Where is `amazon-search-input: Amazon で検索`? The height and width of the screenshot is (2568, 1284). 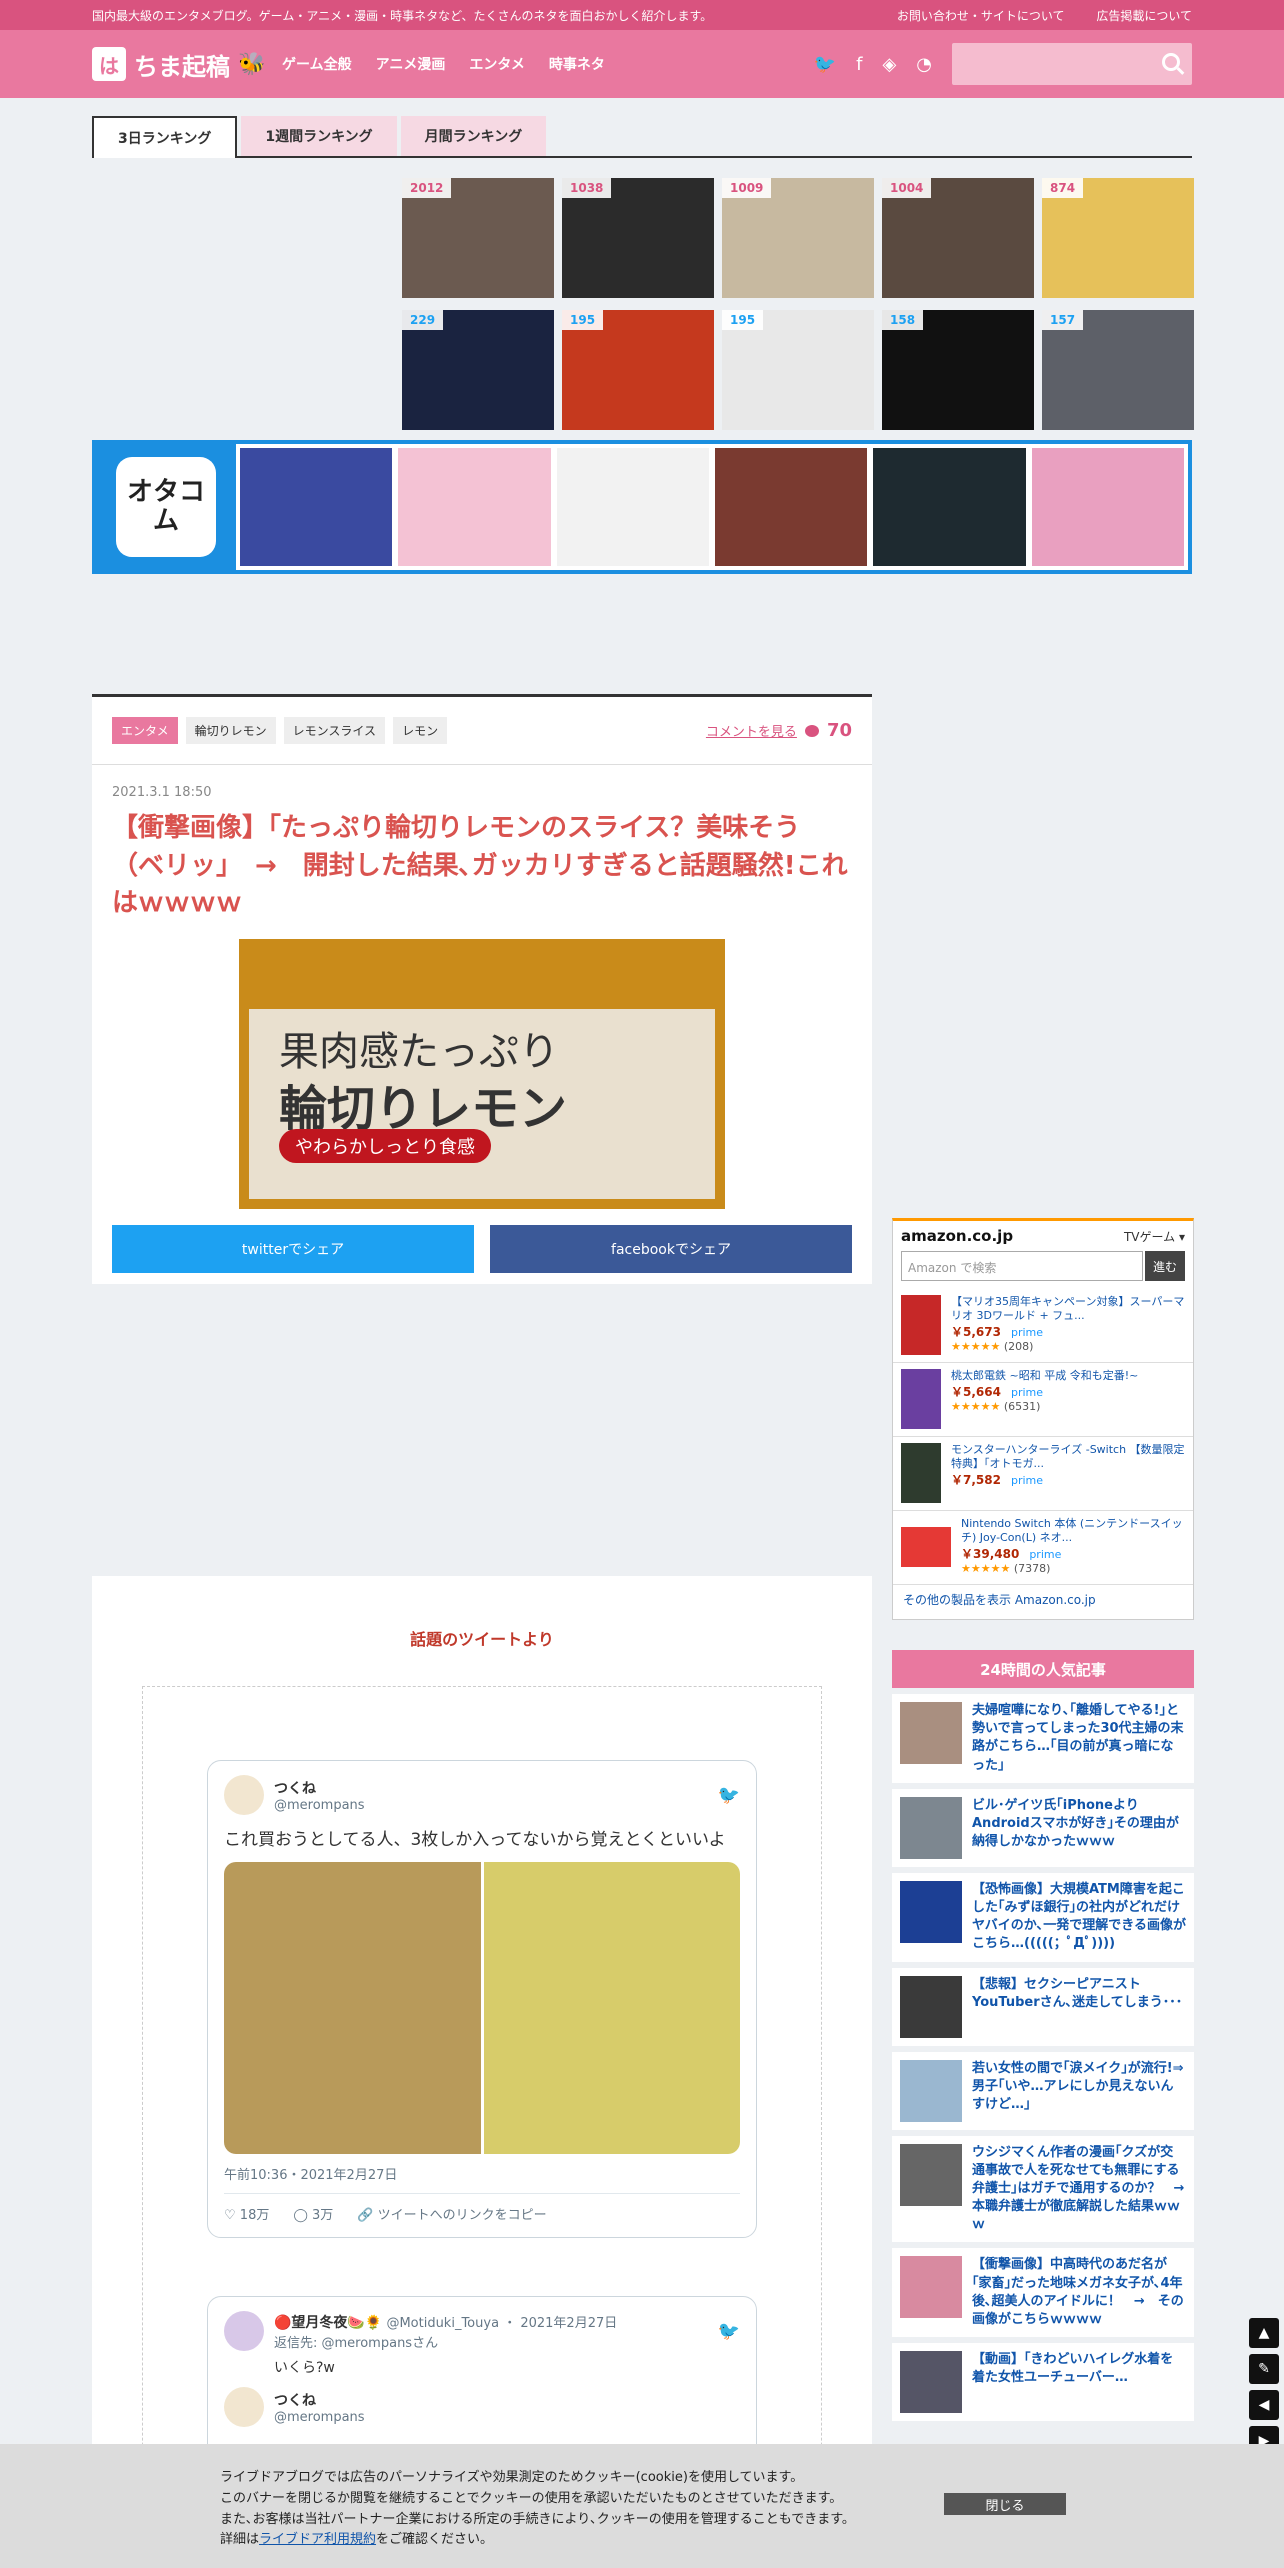
amazon-search-input: Amazon で検索 is located at coordinates (1022, 1266).